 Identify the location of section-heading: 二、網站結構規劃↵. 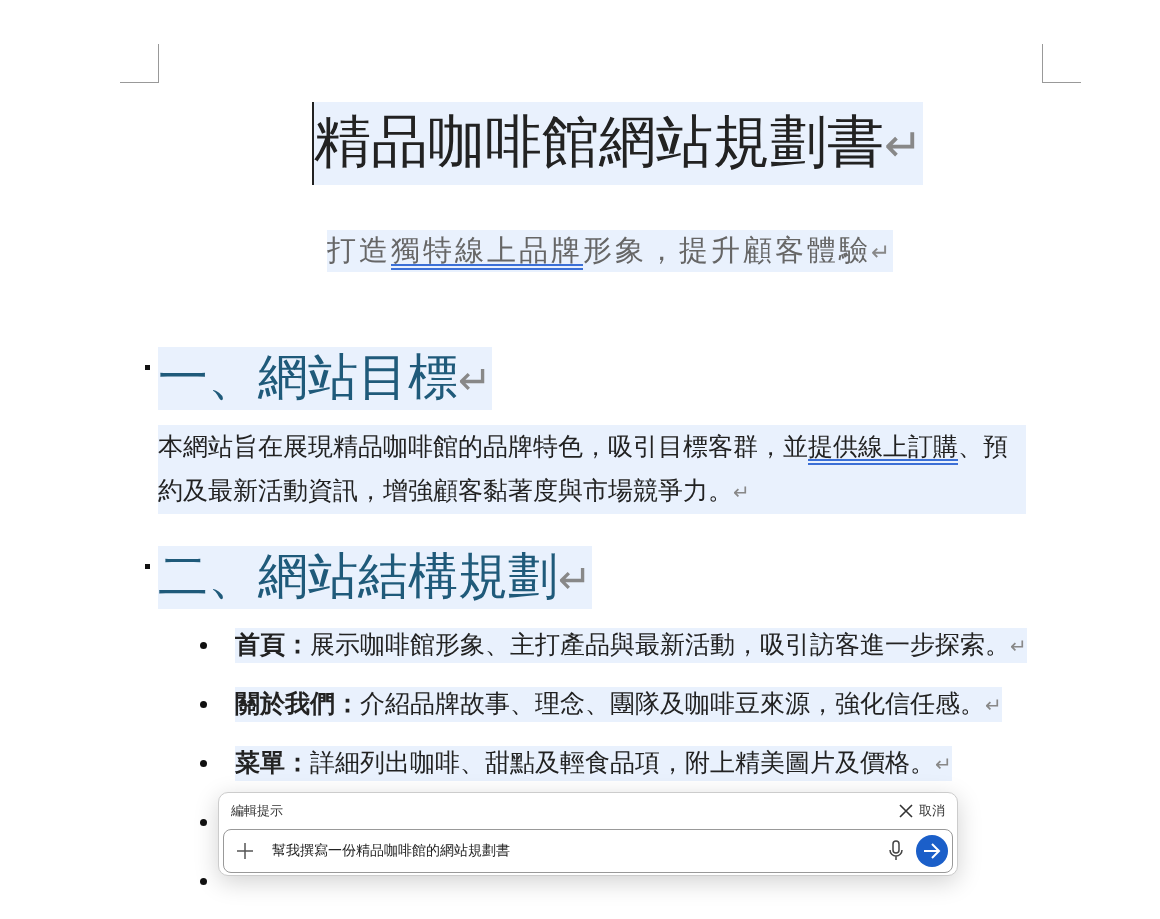
(375, 577).